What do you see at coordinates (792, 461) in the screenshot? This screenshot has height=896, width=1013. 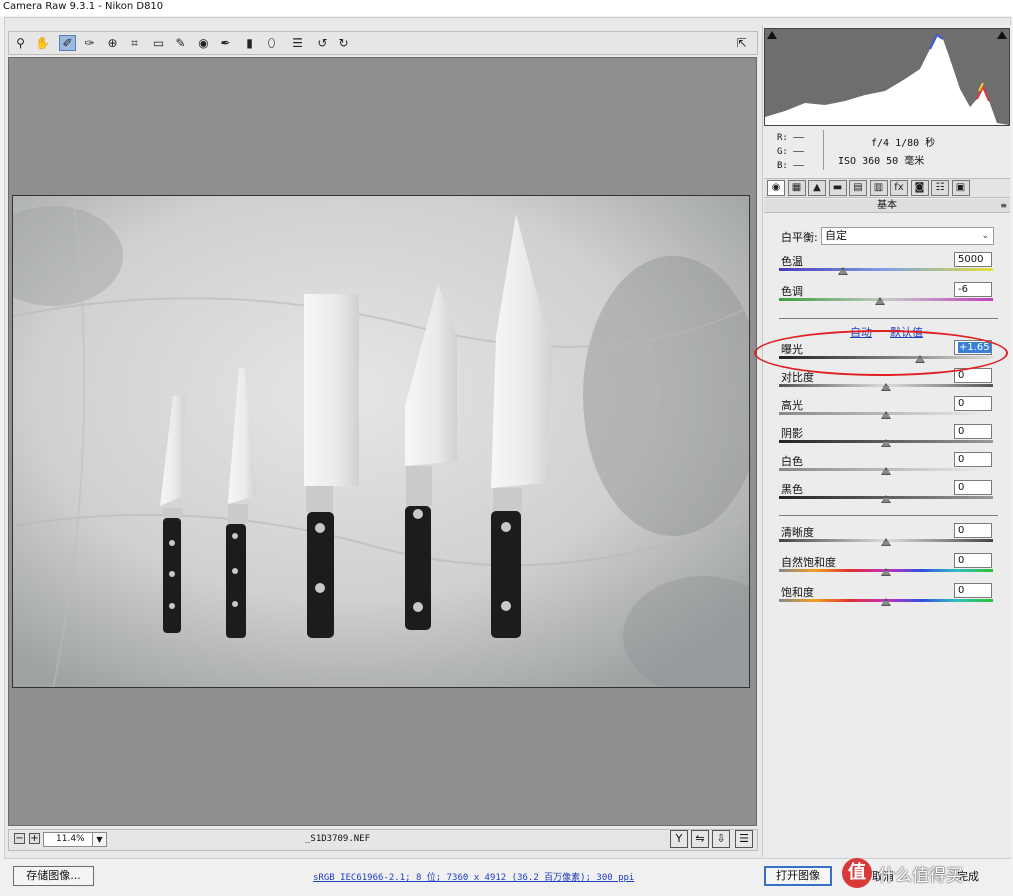 I see `whites-label: 白色` at bounding box center [792, 461].